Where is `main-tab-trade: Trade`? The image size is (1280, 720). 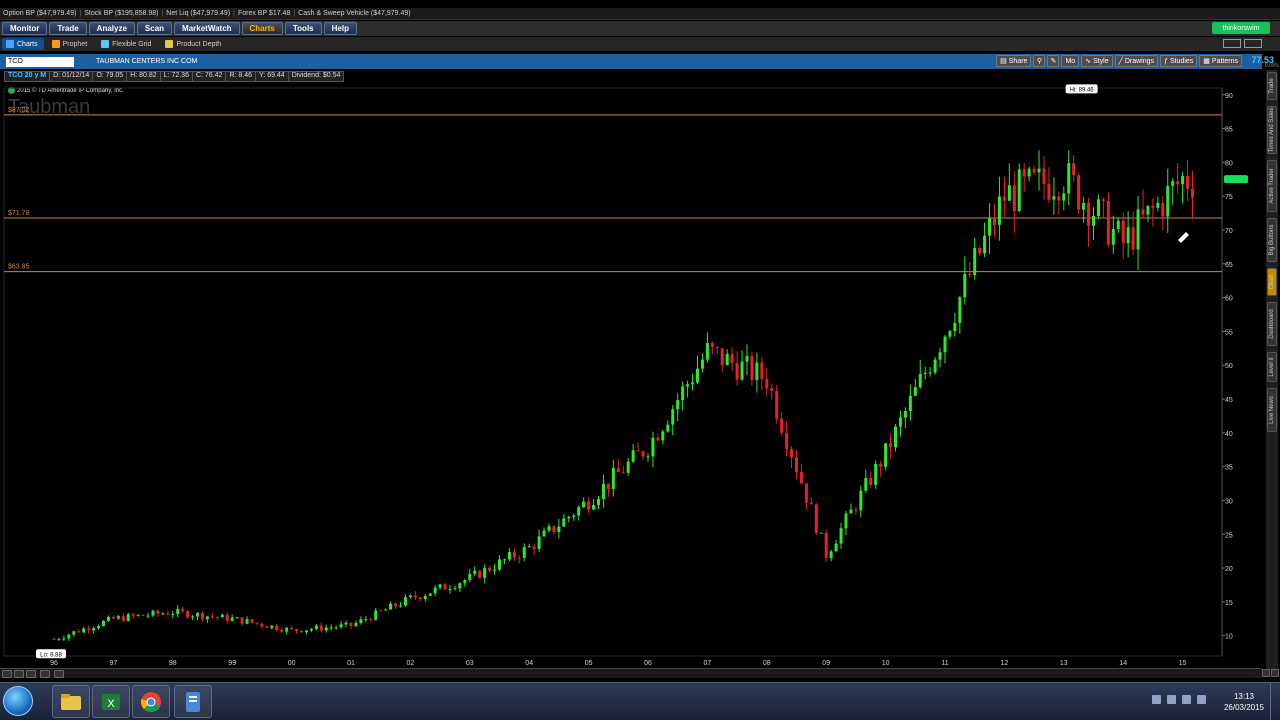
main-tab-trade: Trade is located at coordinates (68, 28).